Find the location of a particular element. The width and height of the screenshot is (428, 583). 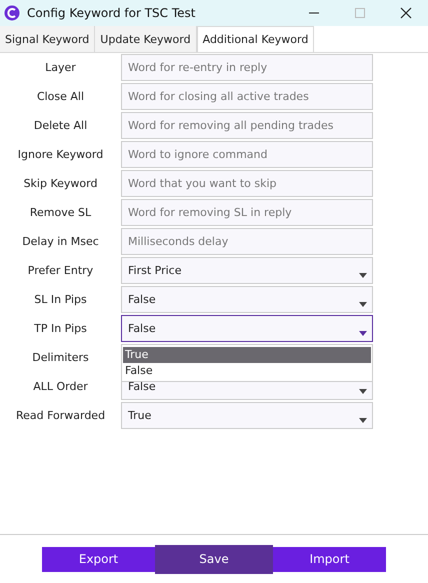

input-field: Word that you want to skip is located at coordinates (247, 183).